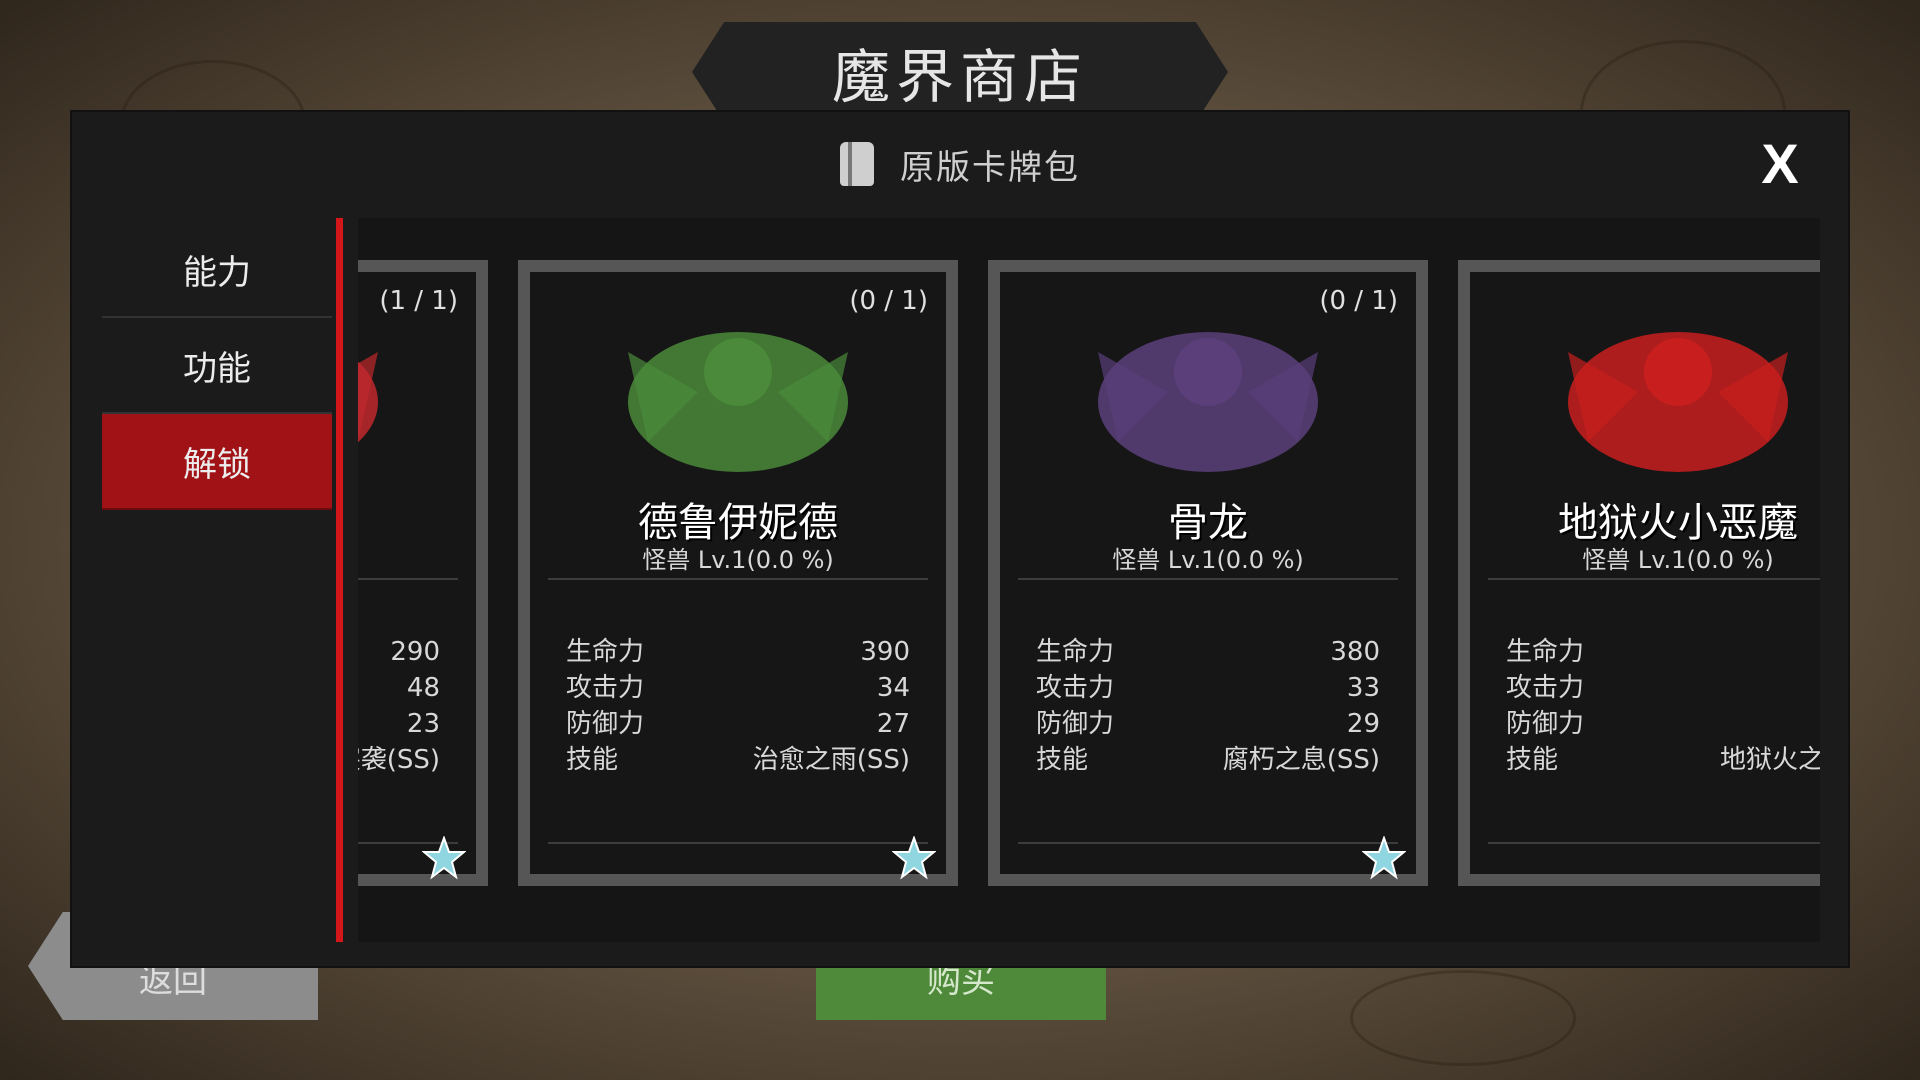 The height and width of the screenshot is (1080, 1920). Describe the element at coordinates (1663, 652) in the screenshot. I see `stat-row: 生命力 1` at that location.